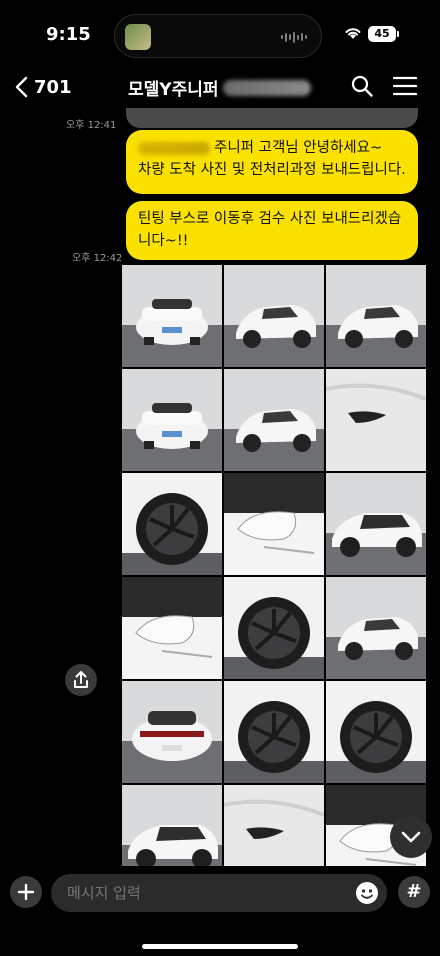 This screenshot has width=440, height=956. I want to click on message-text-line: 틴팅 부스로 이동후 검수 사진 보내드리겠습, so click(270, 219).